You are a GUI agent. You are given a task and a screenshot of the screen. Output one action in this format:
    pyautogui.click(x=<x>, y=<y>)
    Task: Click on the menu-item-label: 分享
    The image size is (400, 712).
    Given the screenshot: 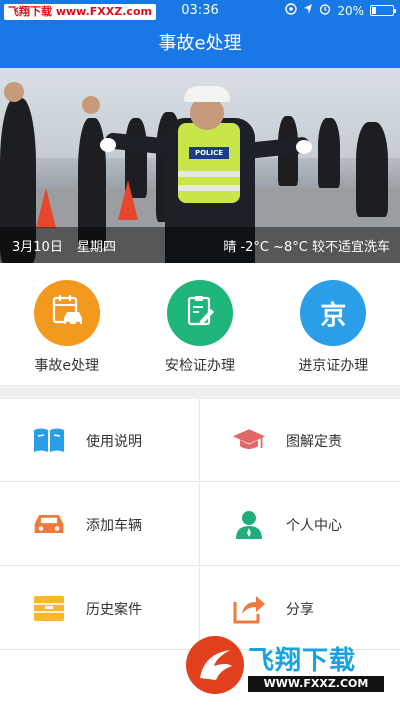 What is the action you would take?
    pyautogui.click(x=300, y=610)
    